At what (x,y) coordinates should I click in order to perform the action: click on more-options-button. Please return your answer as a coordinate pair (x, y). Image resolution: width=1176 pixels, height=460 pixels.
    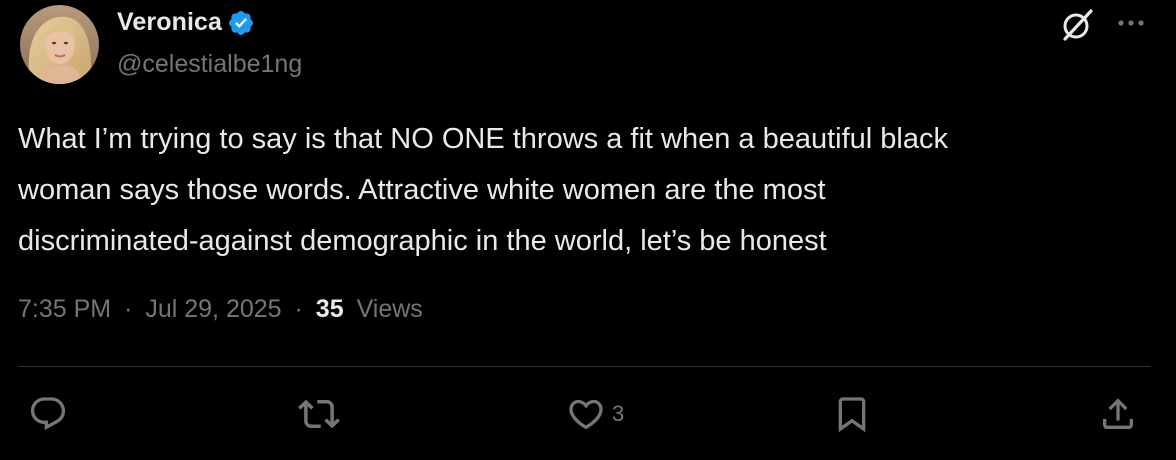
    Looking at the image, I should click on (1131, 23).